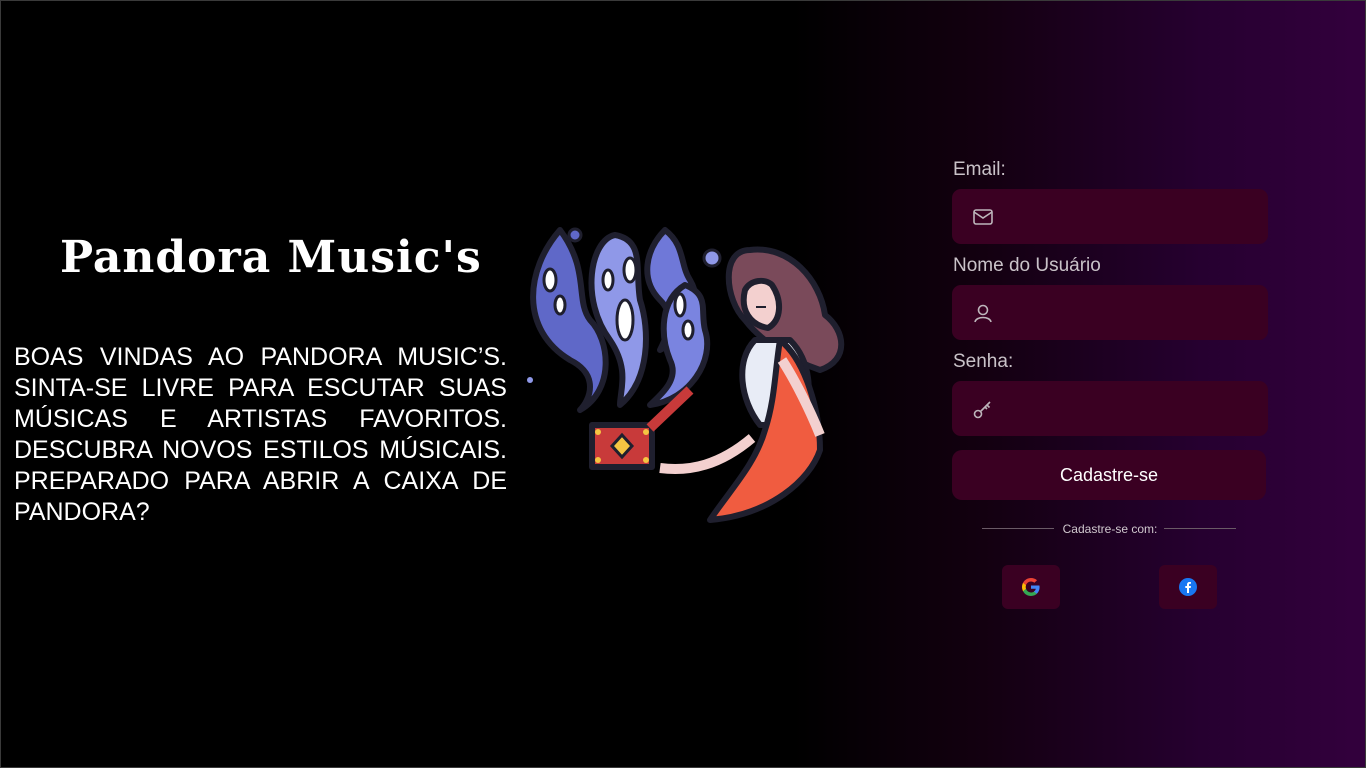 The image size is (1366, 768). What do you see at coordinates (1109, 475) in the screenshot?
I see `signup-button: Cadastre-se` at bounding box center [1109, 475].